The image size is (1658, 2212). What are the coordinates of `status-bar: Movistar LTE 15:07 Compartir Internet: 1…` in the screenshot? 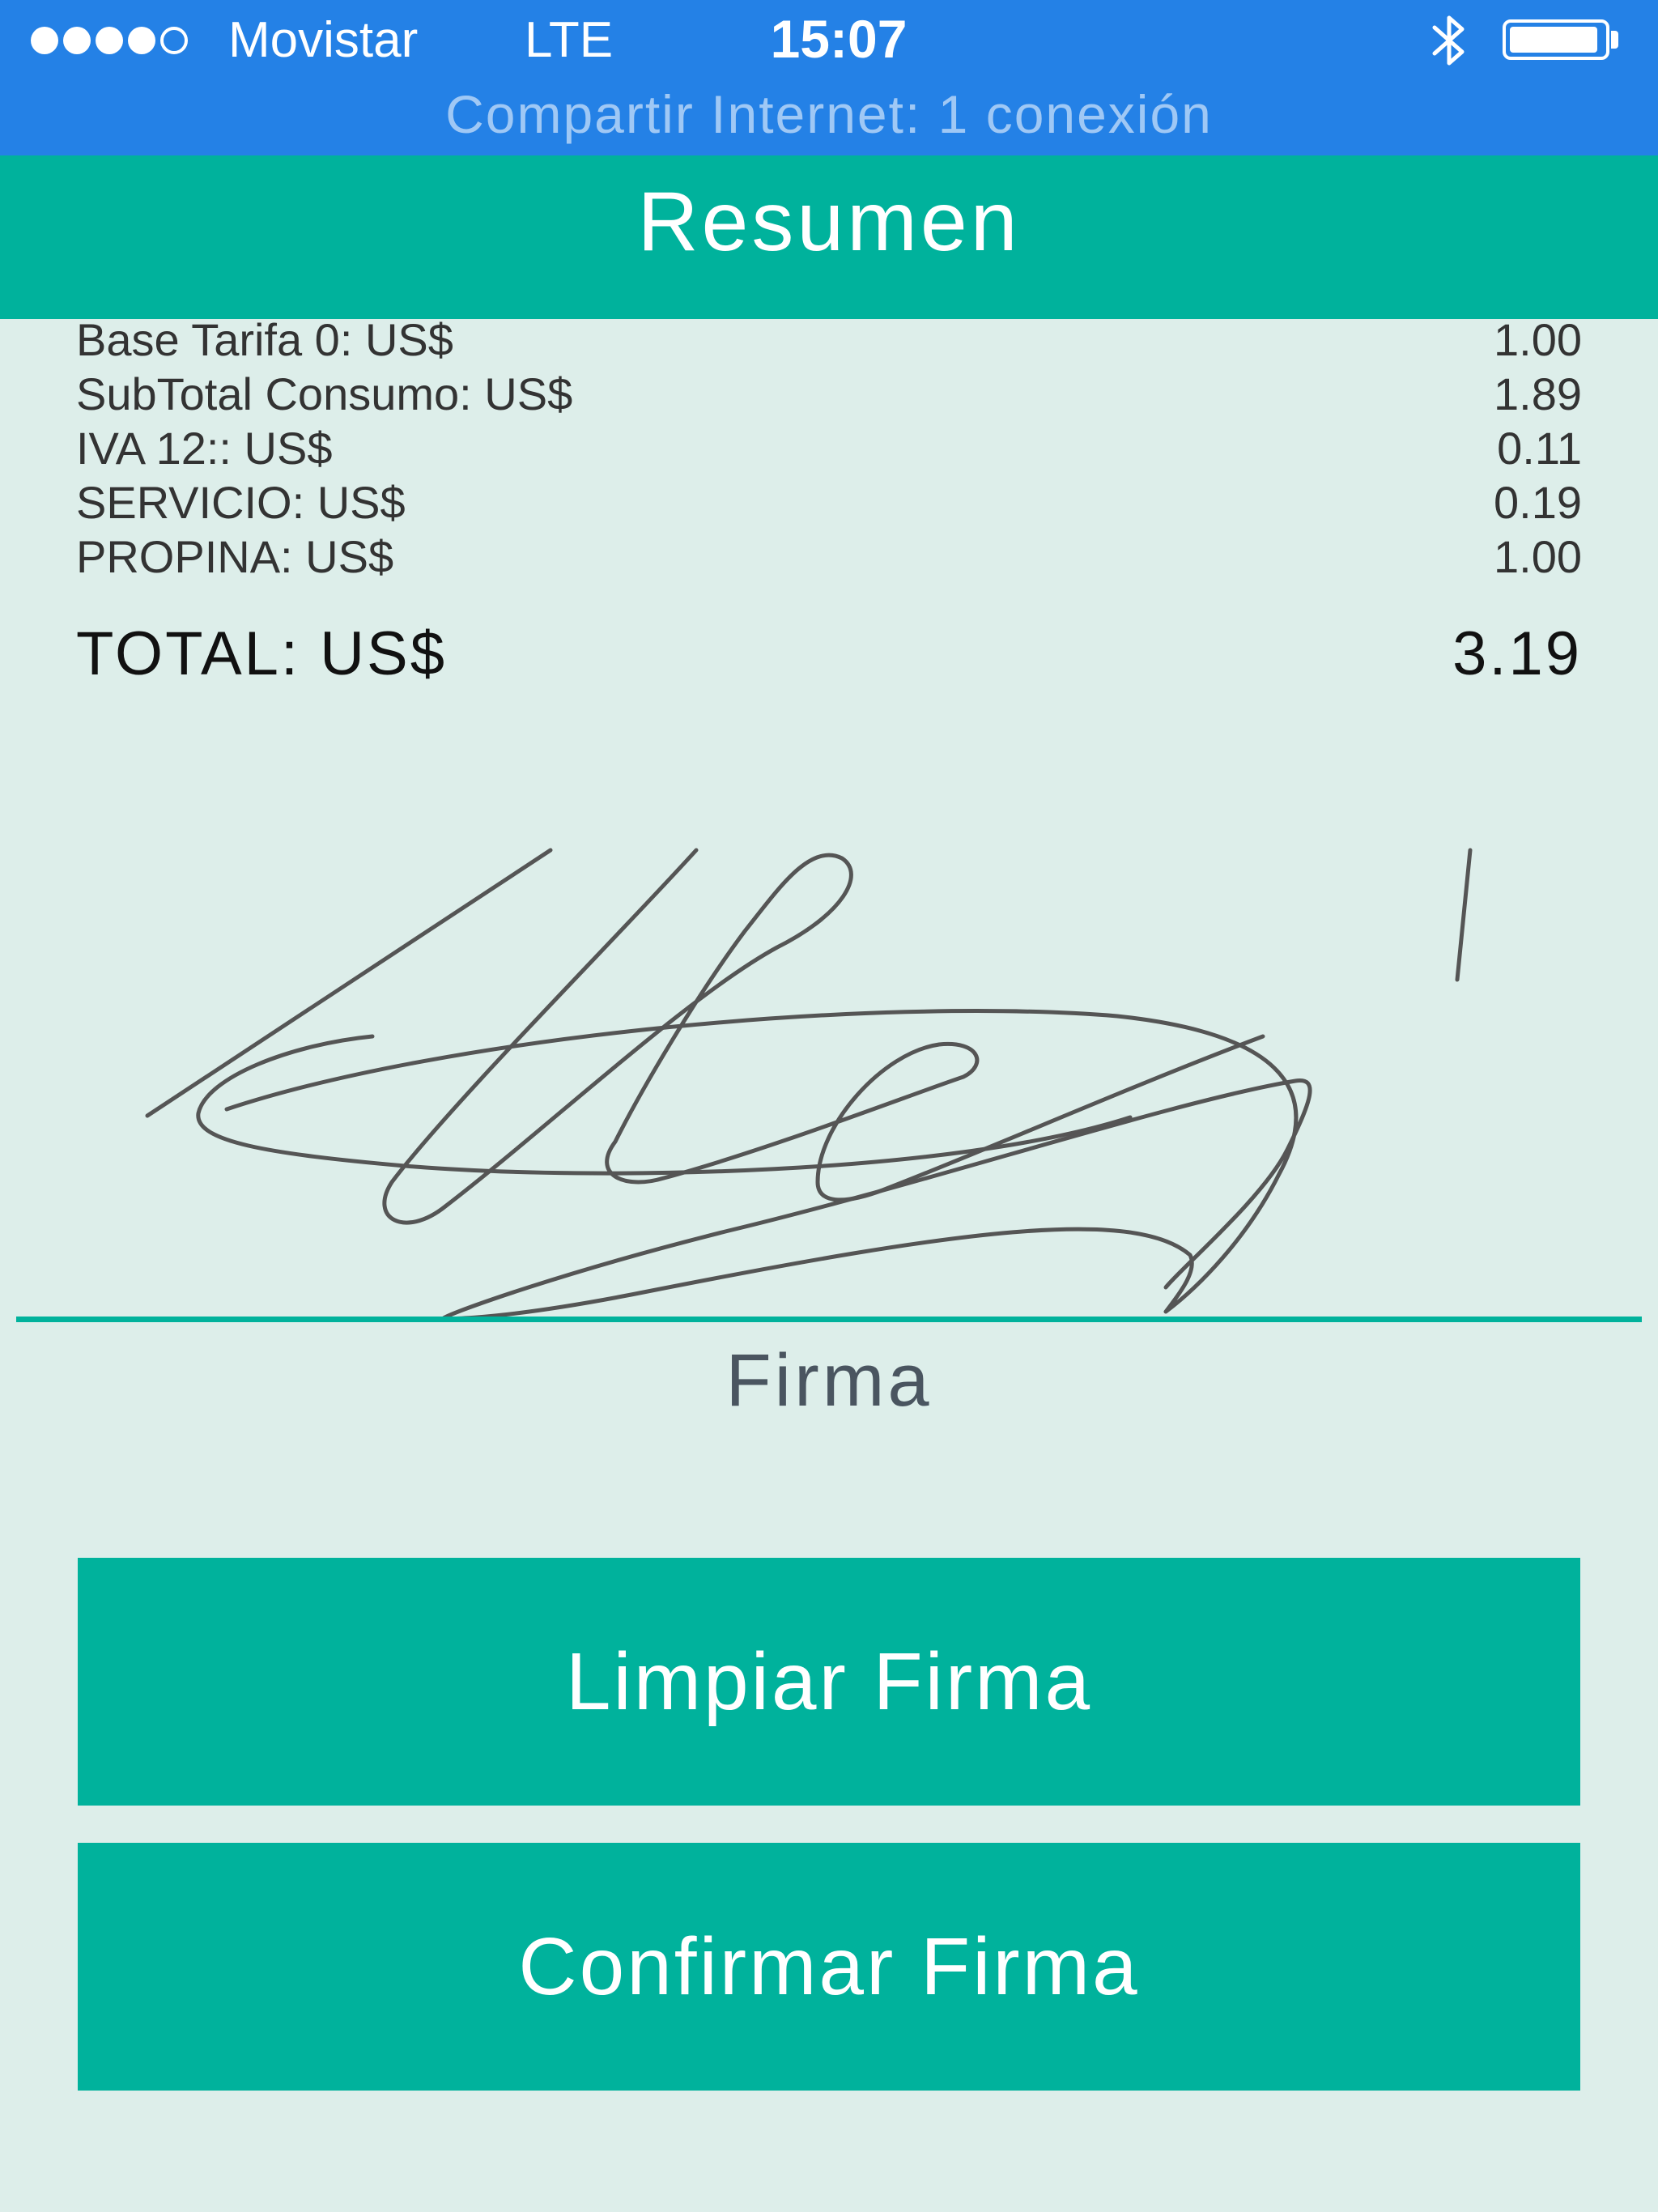 It's located at (829, 77).